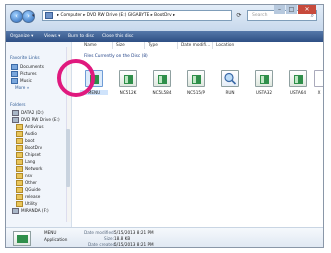 This screenshot has height=253, width=331. I want to click on group-header: Files Currently on the Disc (8), so click(116, 56).